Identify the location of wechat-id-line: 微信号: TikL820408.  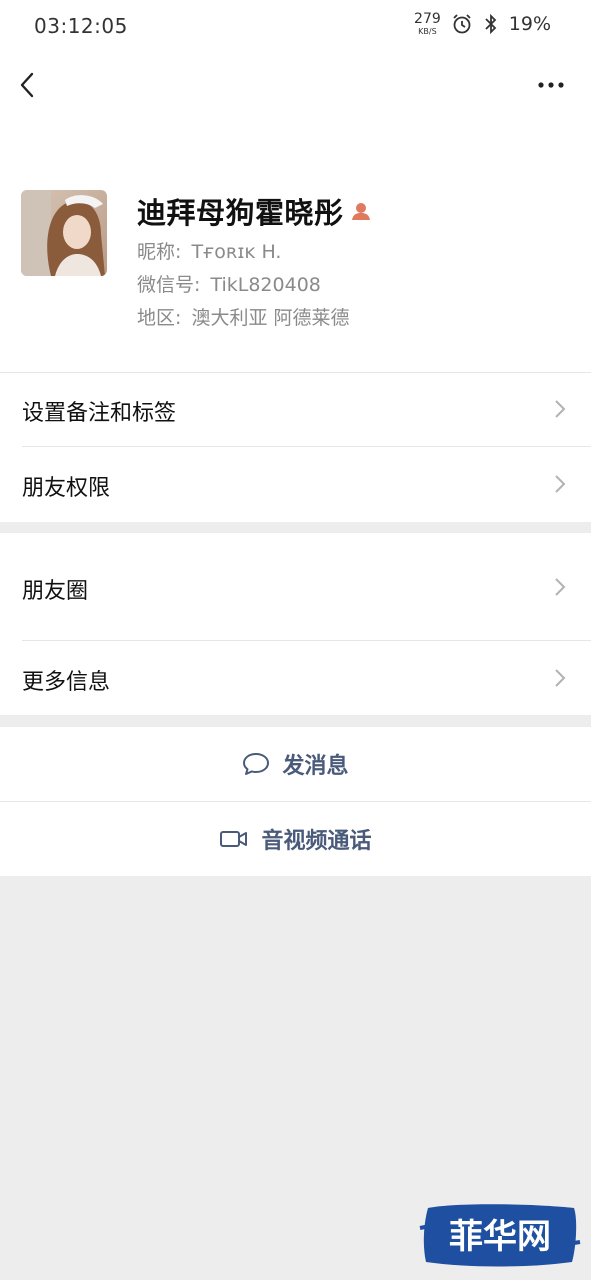
(229, 283).